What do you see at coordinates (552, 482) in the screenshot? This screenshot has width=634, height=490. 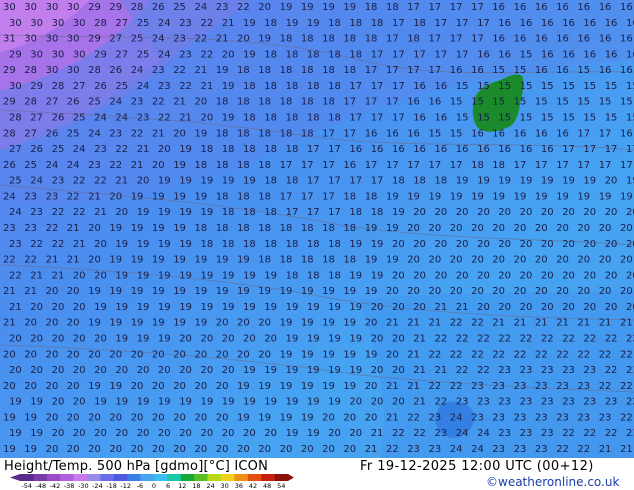 I see `site-credit: ©weatheronline.co.uk` at bounding box center [552, 482].